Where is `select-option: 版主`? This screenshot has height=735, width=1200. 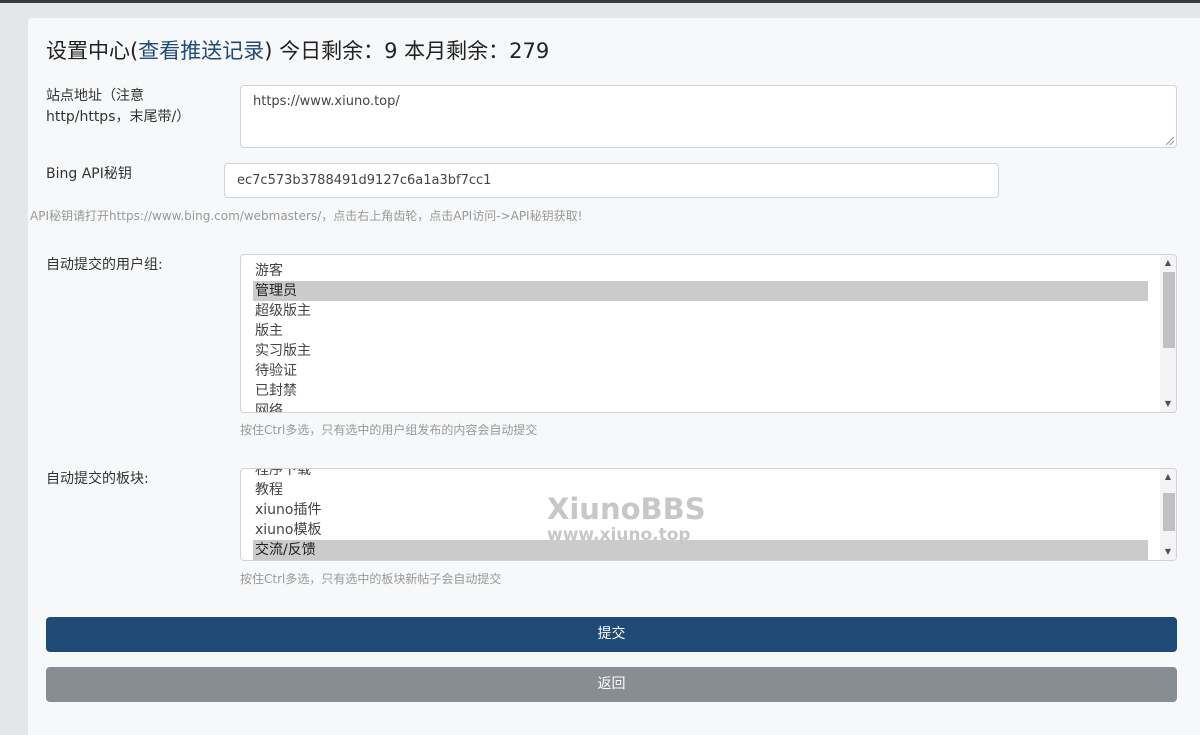
select-option: 版主 is located at coordinates (700, 331).